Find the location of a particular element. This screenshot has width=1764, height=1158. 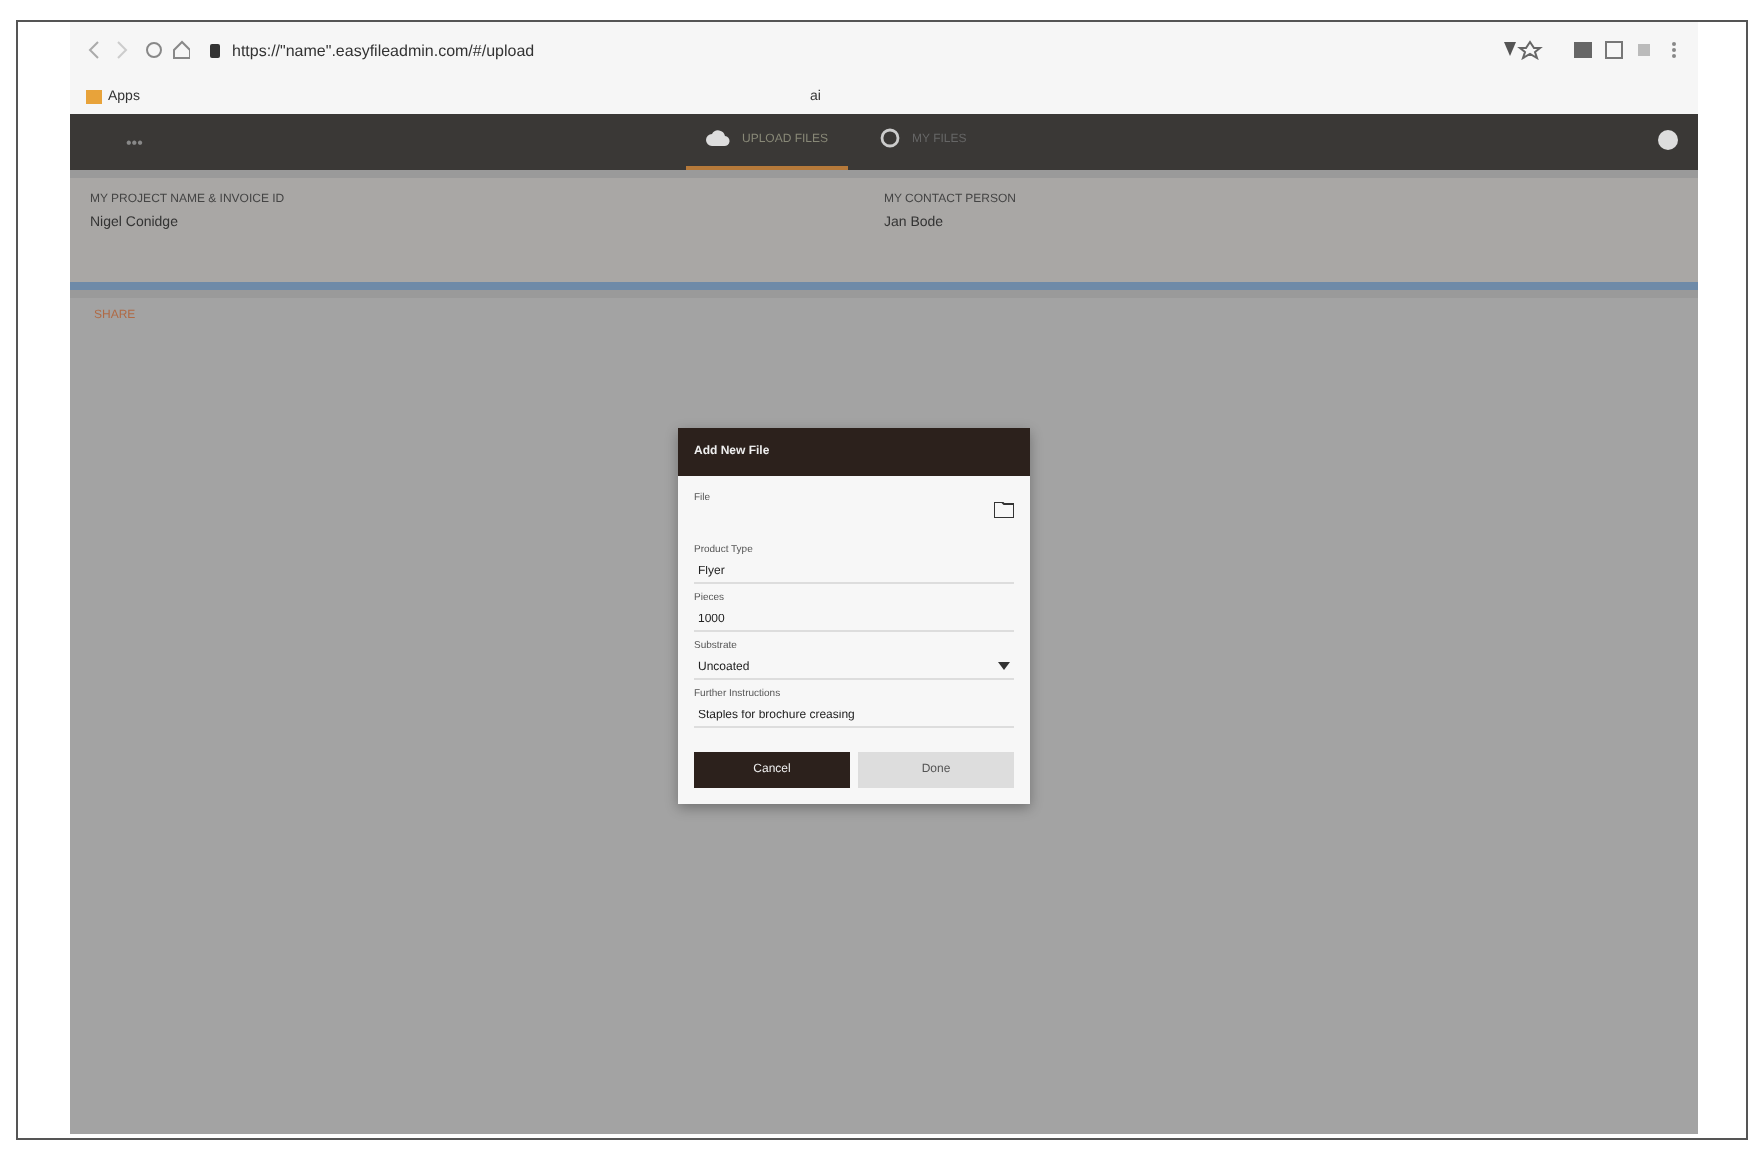

address-bar: https://"name".easyfileadmin.com/#/upload is located at coordinates (846, 50).